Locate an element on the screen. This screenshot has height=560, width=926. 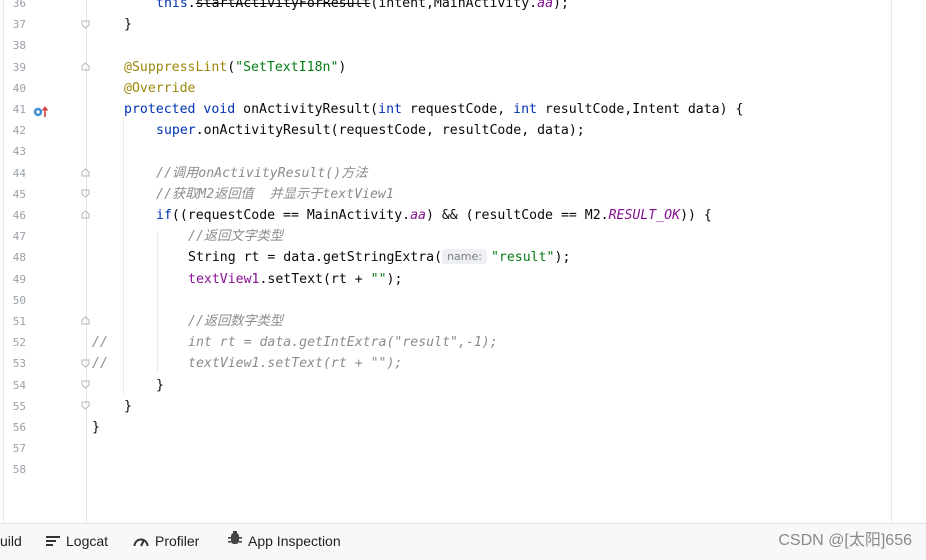
code-token: this is located at coordinates (172, 5).